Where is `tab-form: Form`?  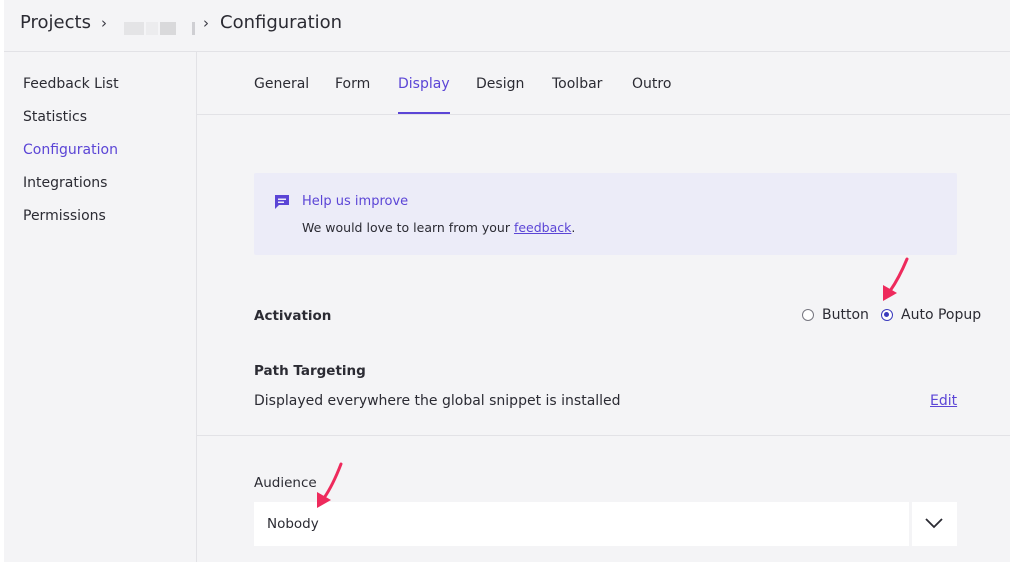 tab-form: Form is located at coordinates (352, 95).